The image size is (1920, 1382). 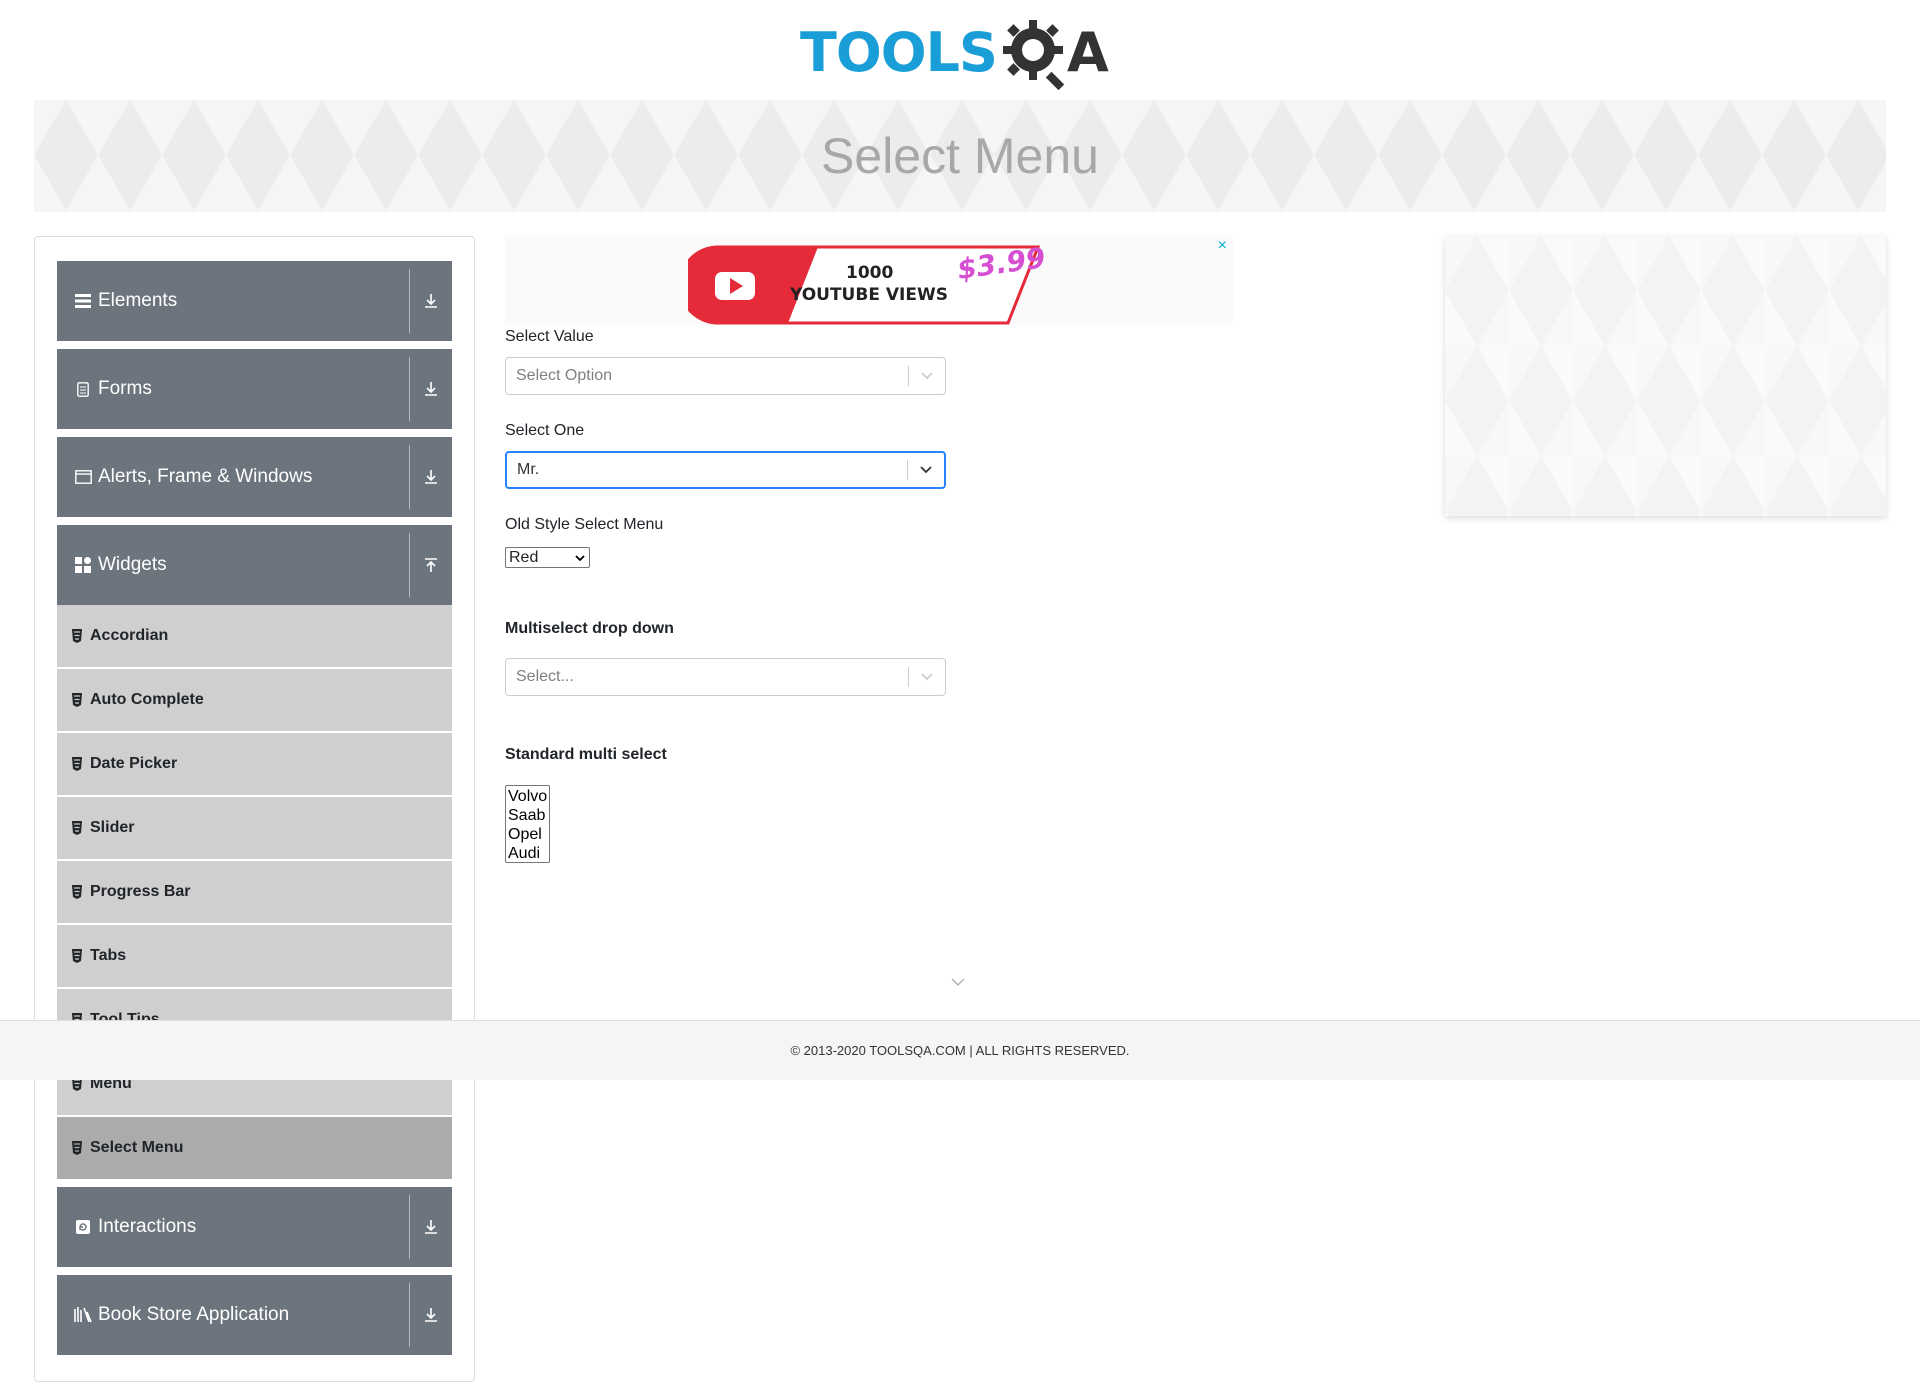 What do you see at coordinates (254, 636) in the screenshot?
I see `sidebar-item-accordian: Accordian` at bounding box center [254, 636].